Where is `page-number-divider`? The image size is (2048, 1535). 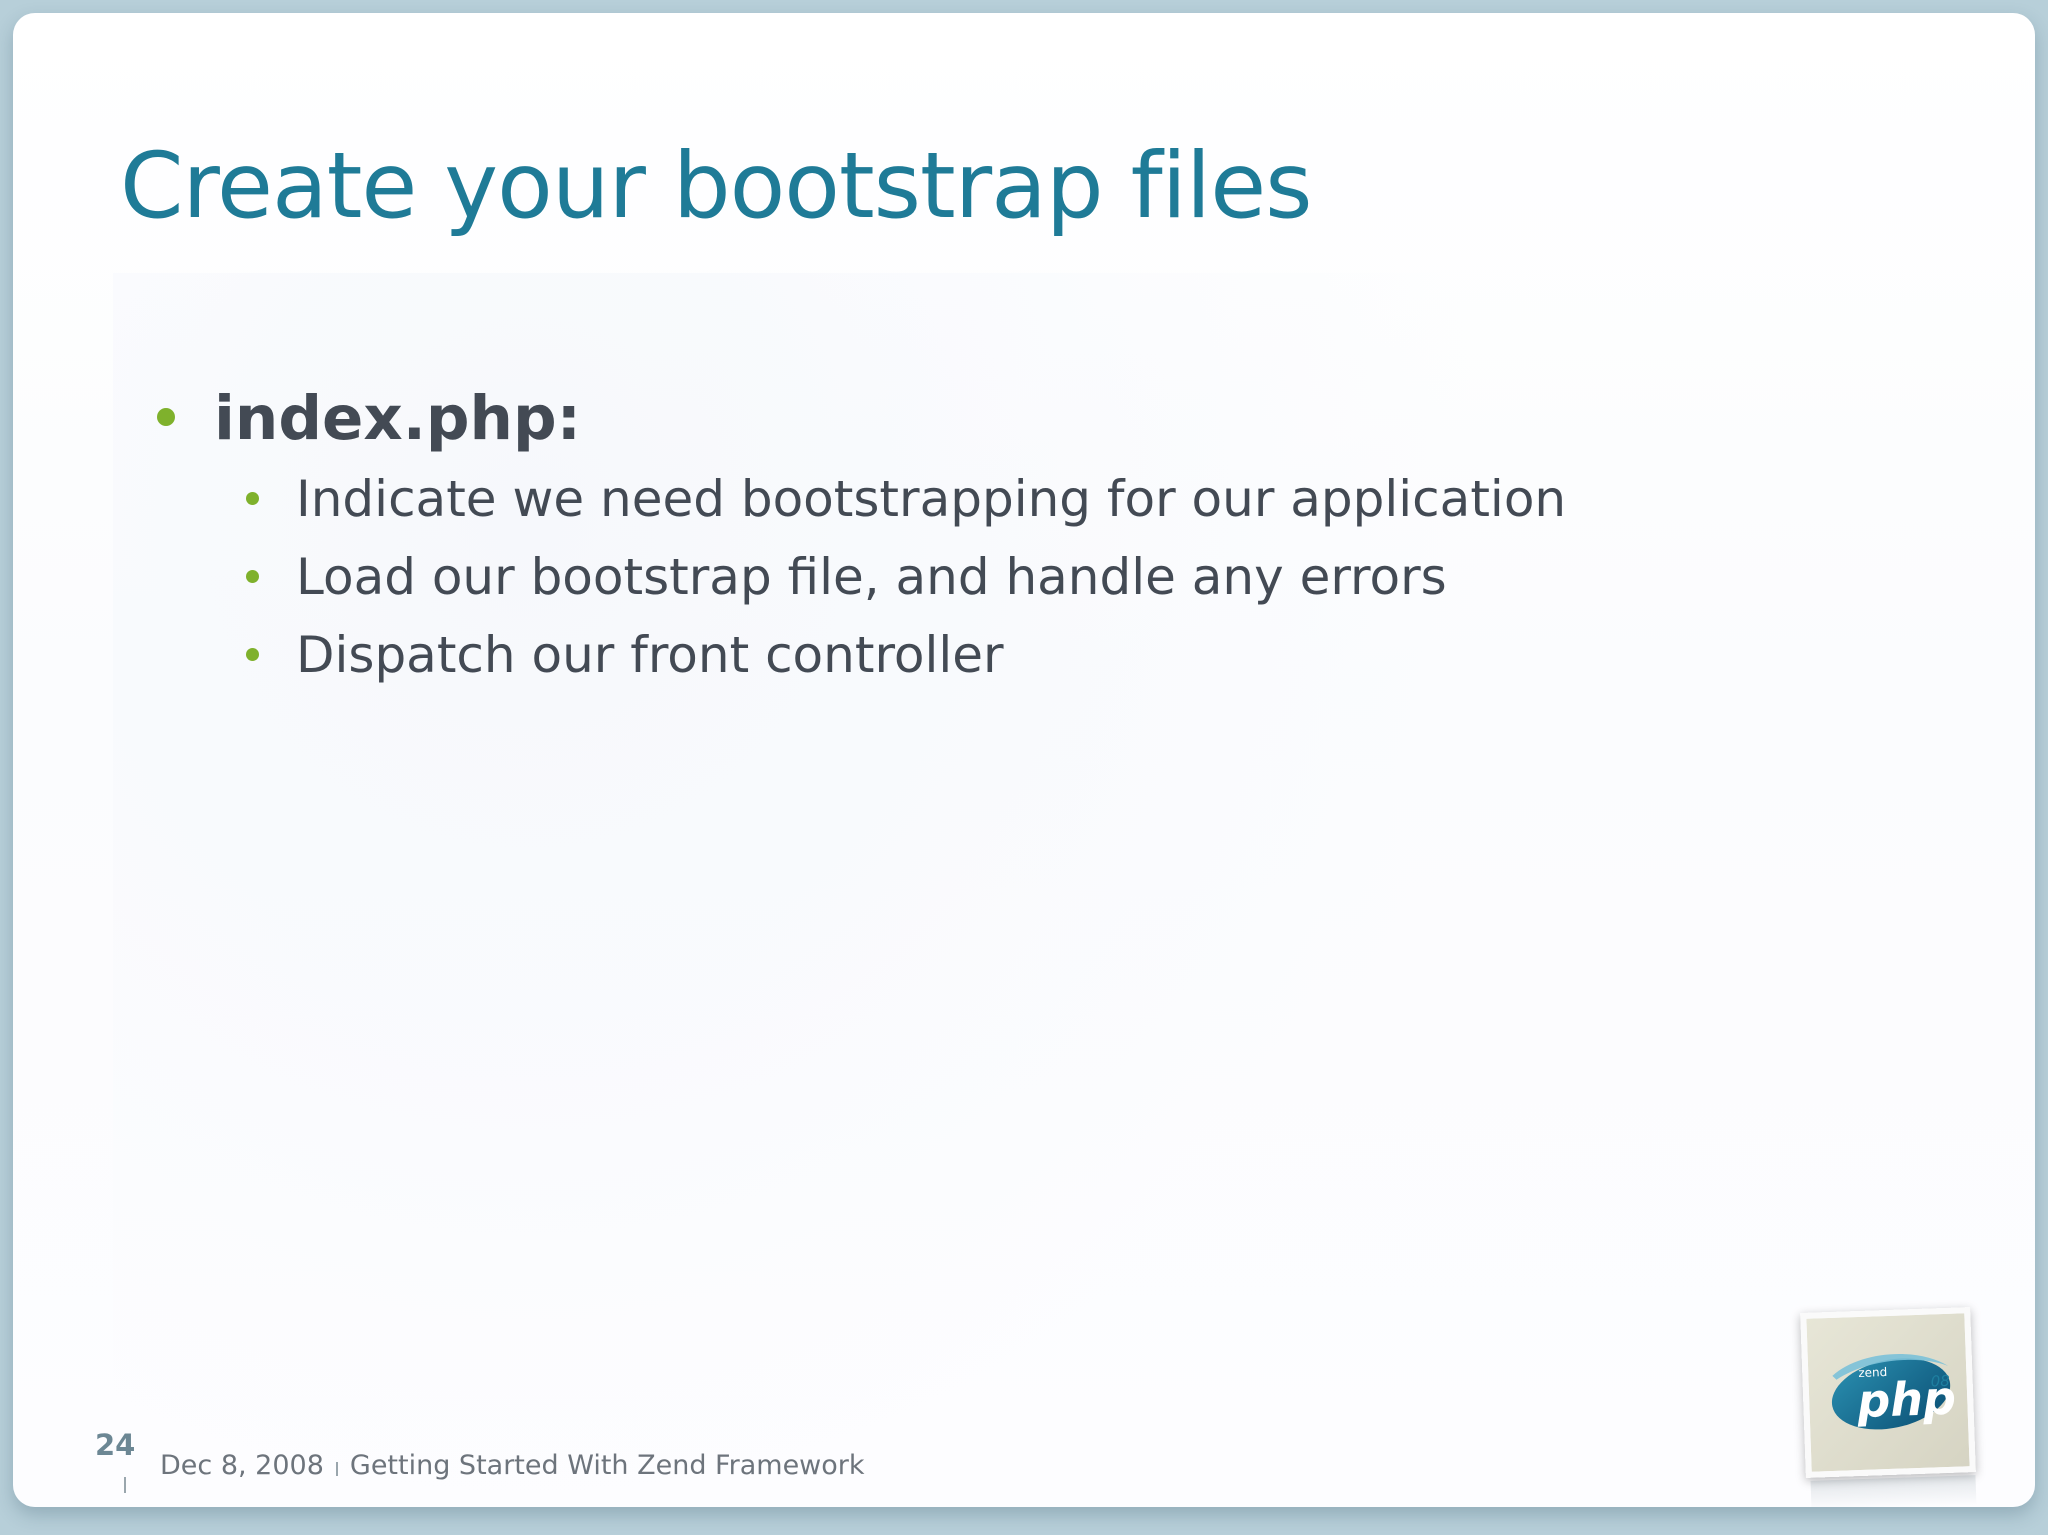
page-number-divider is located at coordinates (125, 1485).